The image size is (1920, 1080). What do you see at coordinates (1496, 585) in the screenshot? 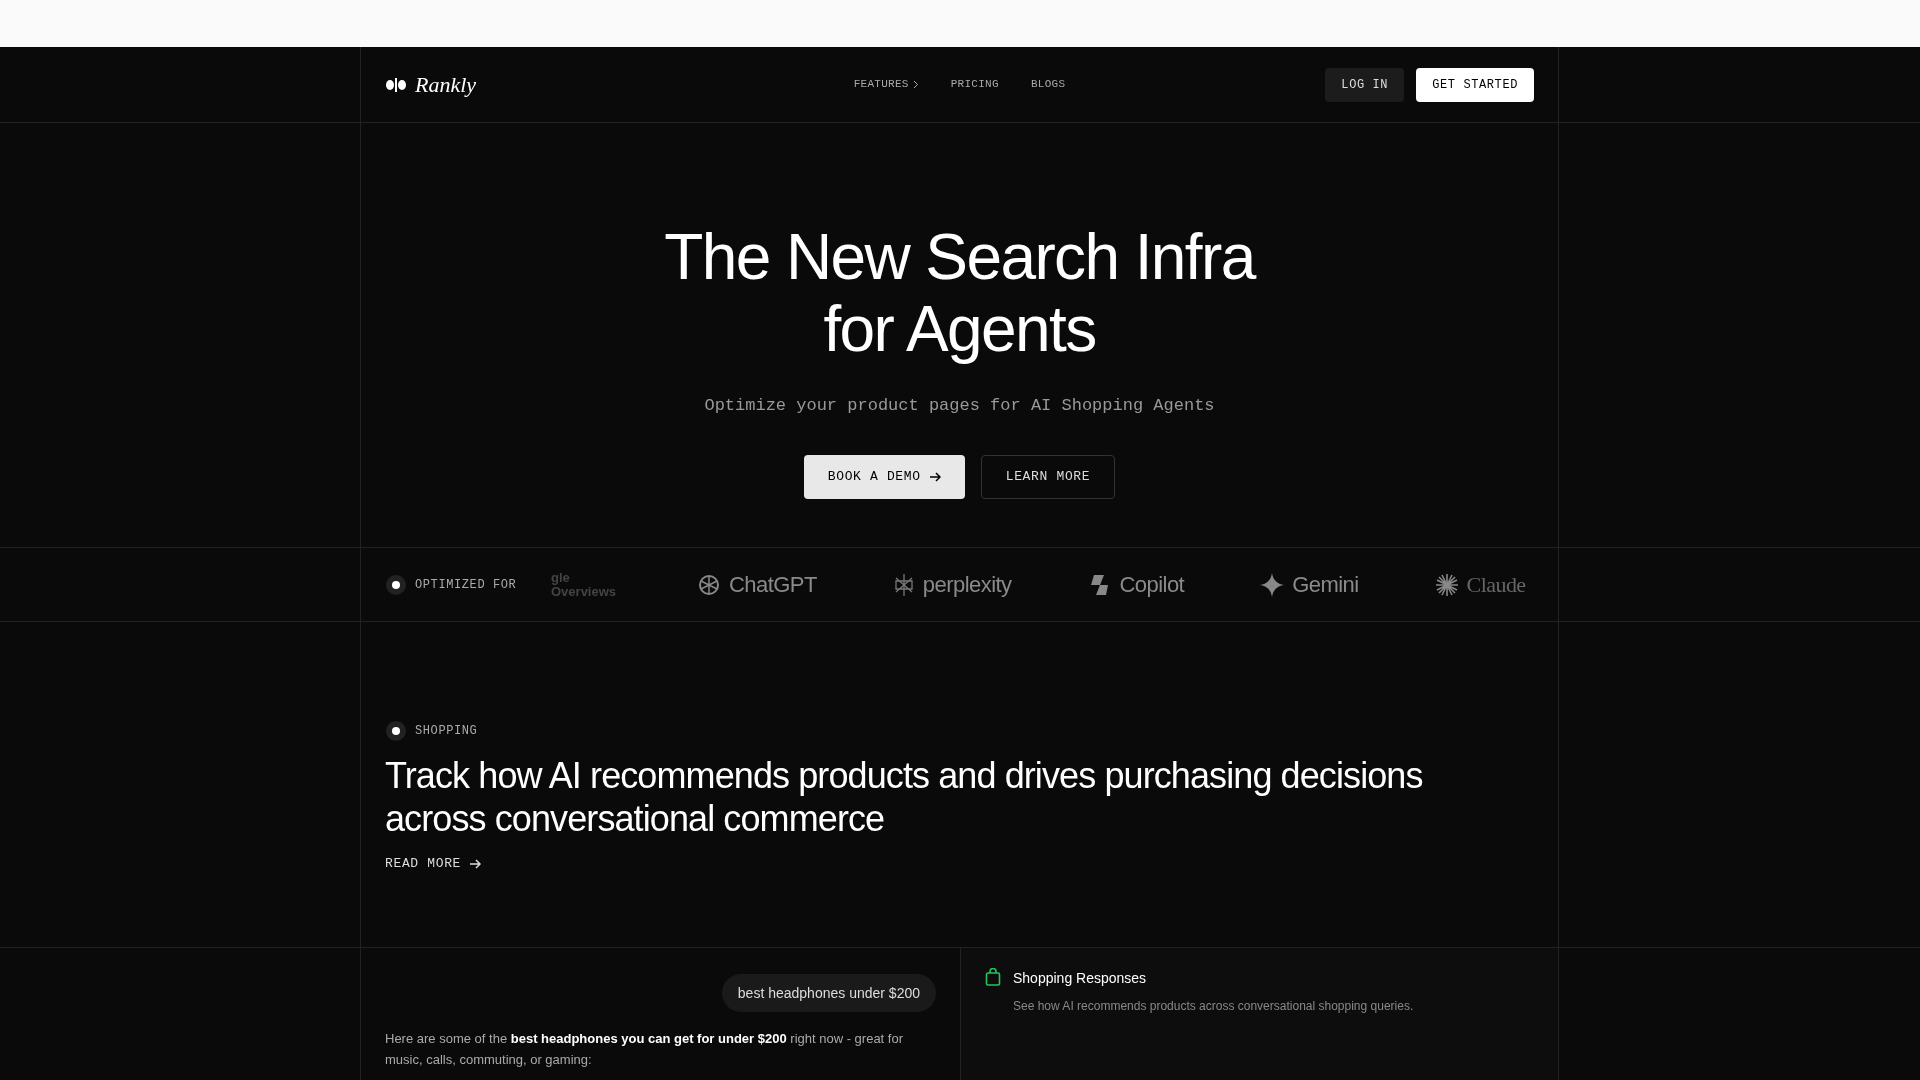
I see `logo-name: Claude` at bounding box center [1496, 585].